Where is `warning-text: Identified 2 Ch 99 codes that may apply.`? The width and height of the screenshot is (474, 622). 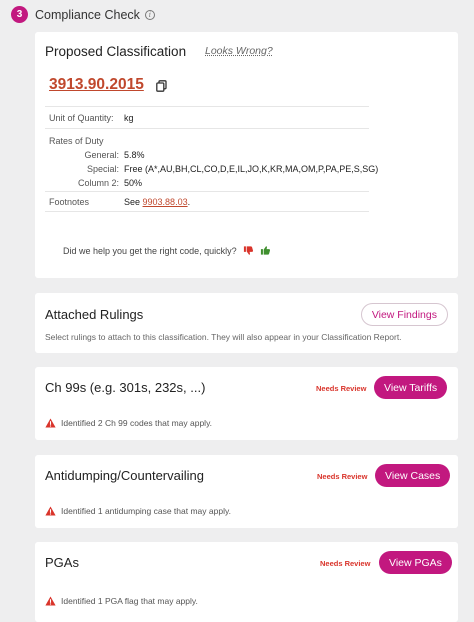 warning-text: Identified 2 Ch 99 codes that may apply. is located at coordinates (137, 423).